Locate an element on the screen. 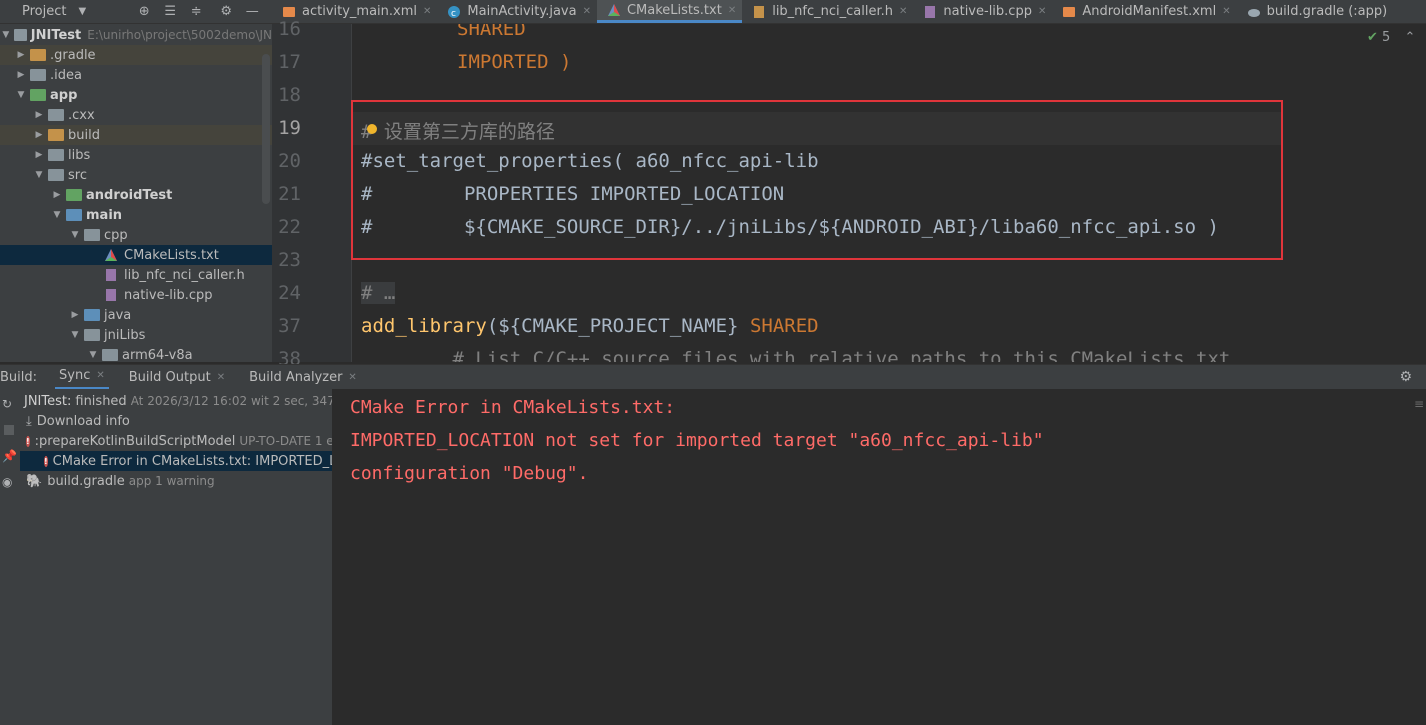  expand-all-icon: ☰ is located at coordinates (170, 12).